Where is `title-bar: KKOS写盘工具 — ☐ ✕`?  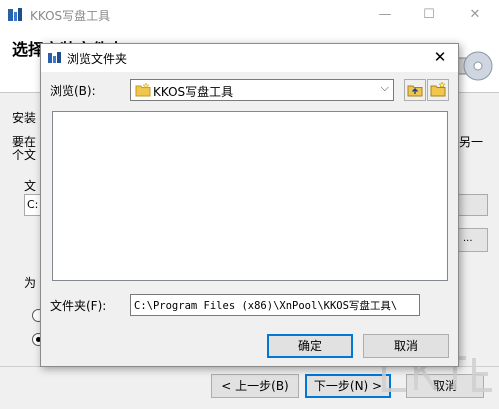 title-bar: KKOS写盘工具 — ☐ ✕ is located at coordinates (249, 15).